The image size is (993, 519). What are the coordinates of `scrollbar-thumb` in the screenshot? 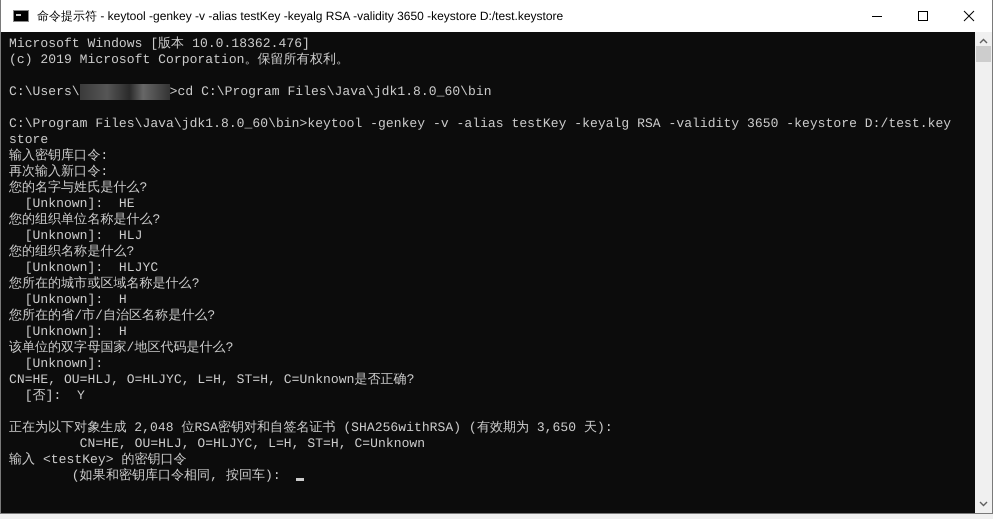 It's located at (983, 54).